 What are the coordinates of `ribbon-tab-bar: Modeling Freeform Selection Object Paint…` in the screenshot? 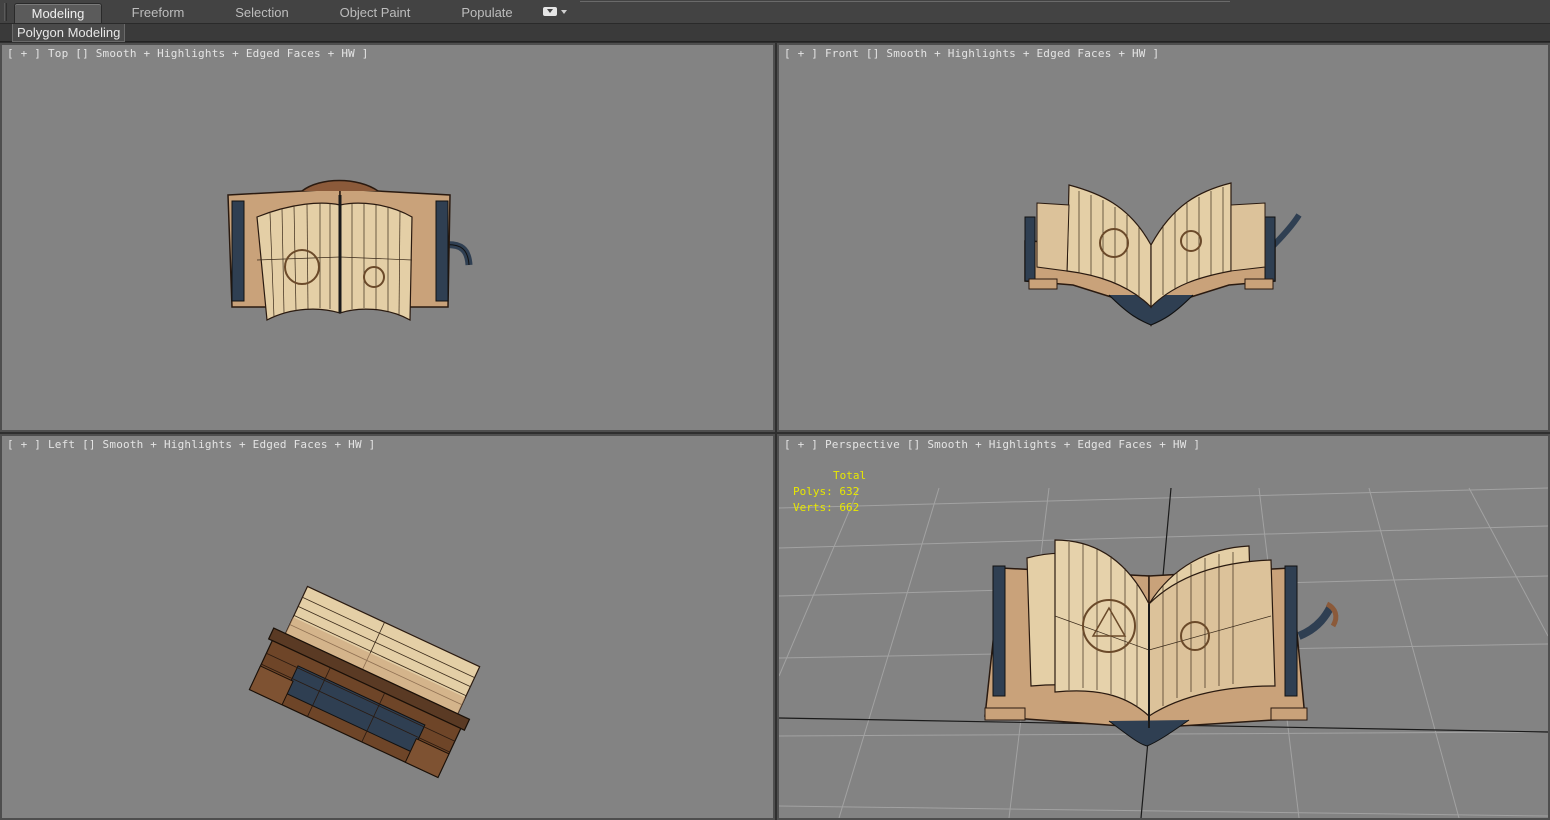 It's located at (775, 12).